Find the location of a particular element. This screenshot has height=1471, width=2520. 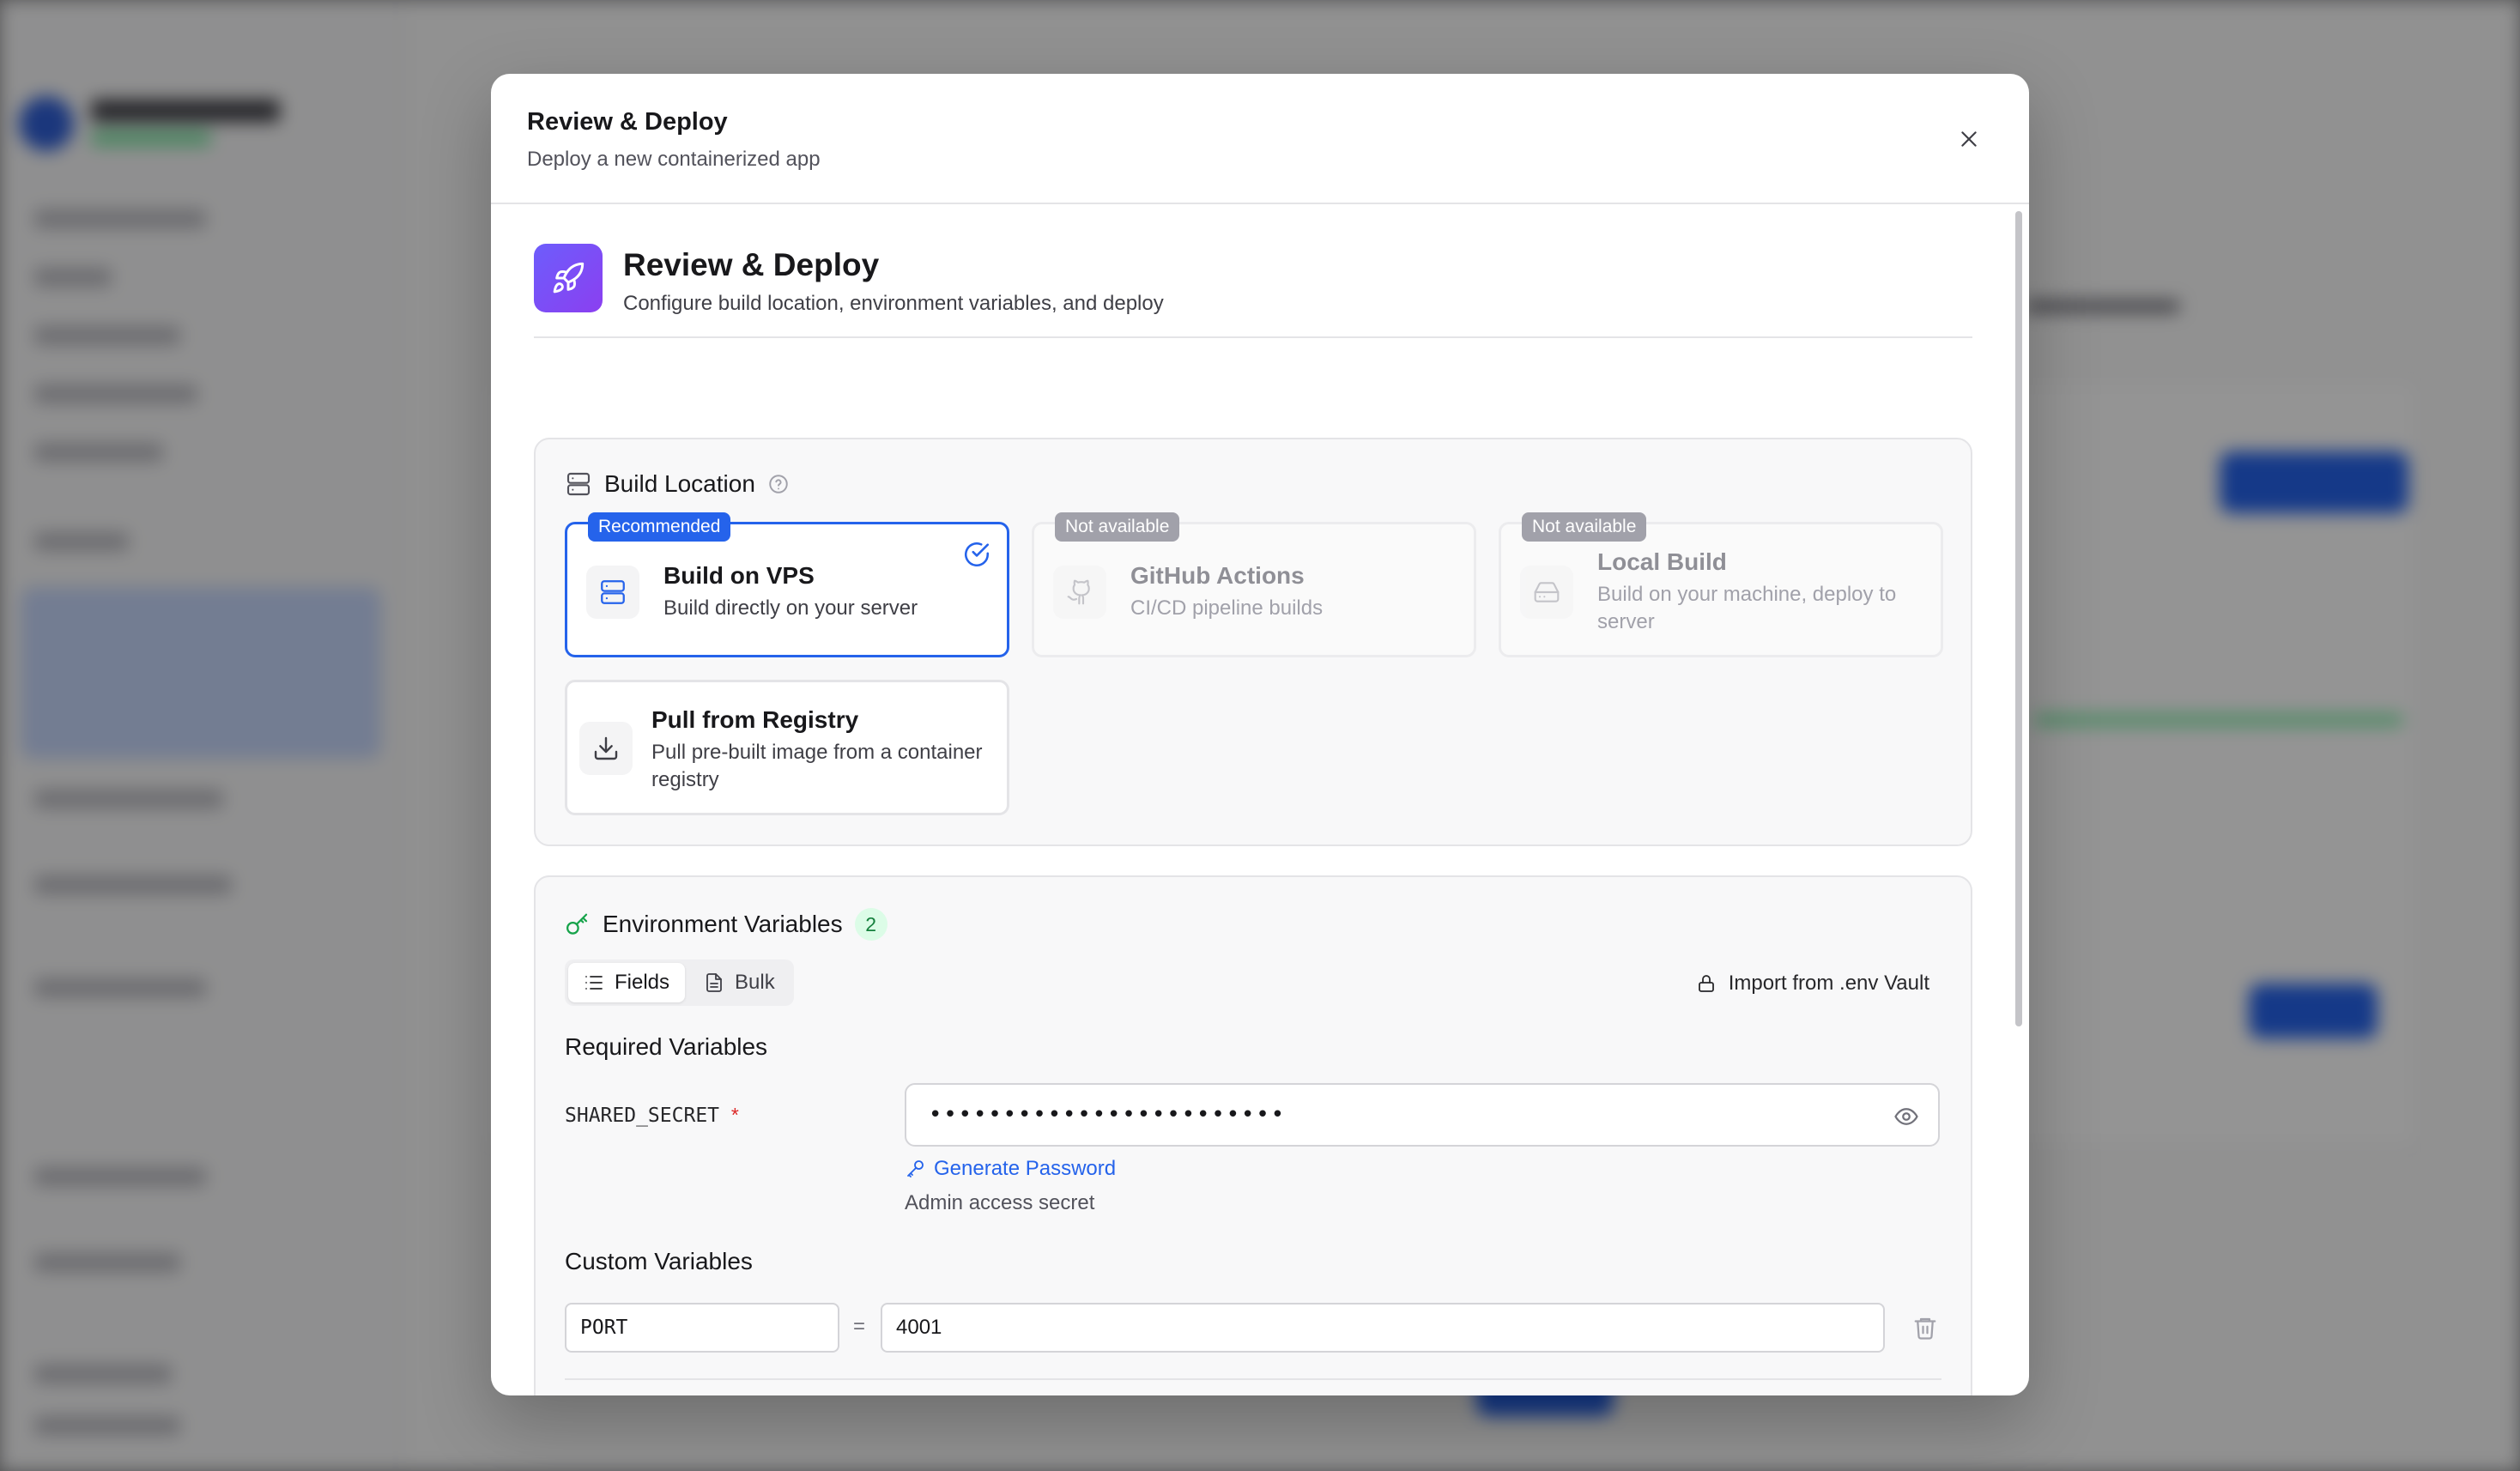

build-location-title: Build Location is located at coordinates (679, 483).